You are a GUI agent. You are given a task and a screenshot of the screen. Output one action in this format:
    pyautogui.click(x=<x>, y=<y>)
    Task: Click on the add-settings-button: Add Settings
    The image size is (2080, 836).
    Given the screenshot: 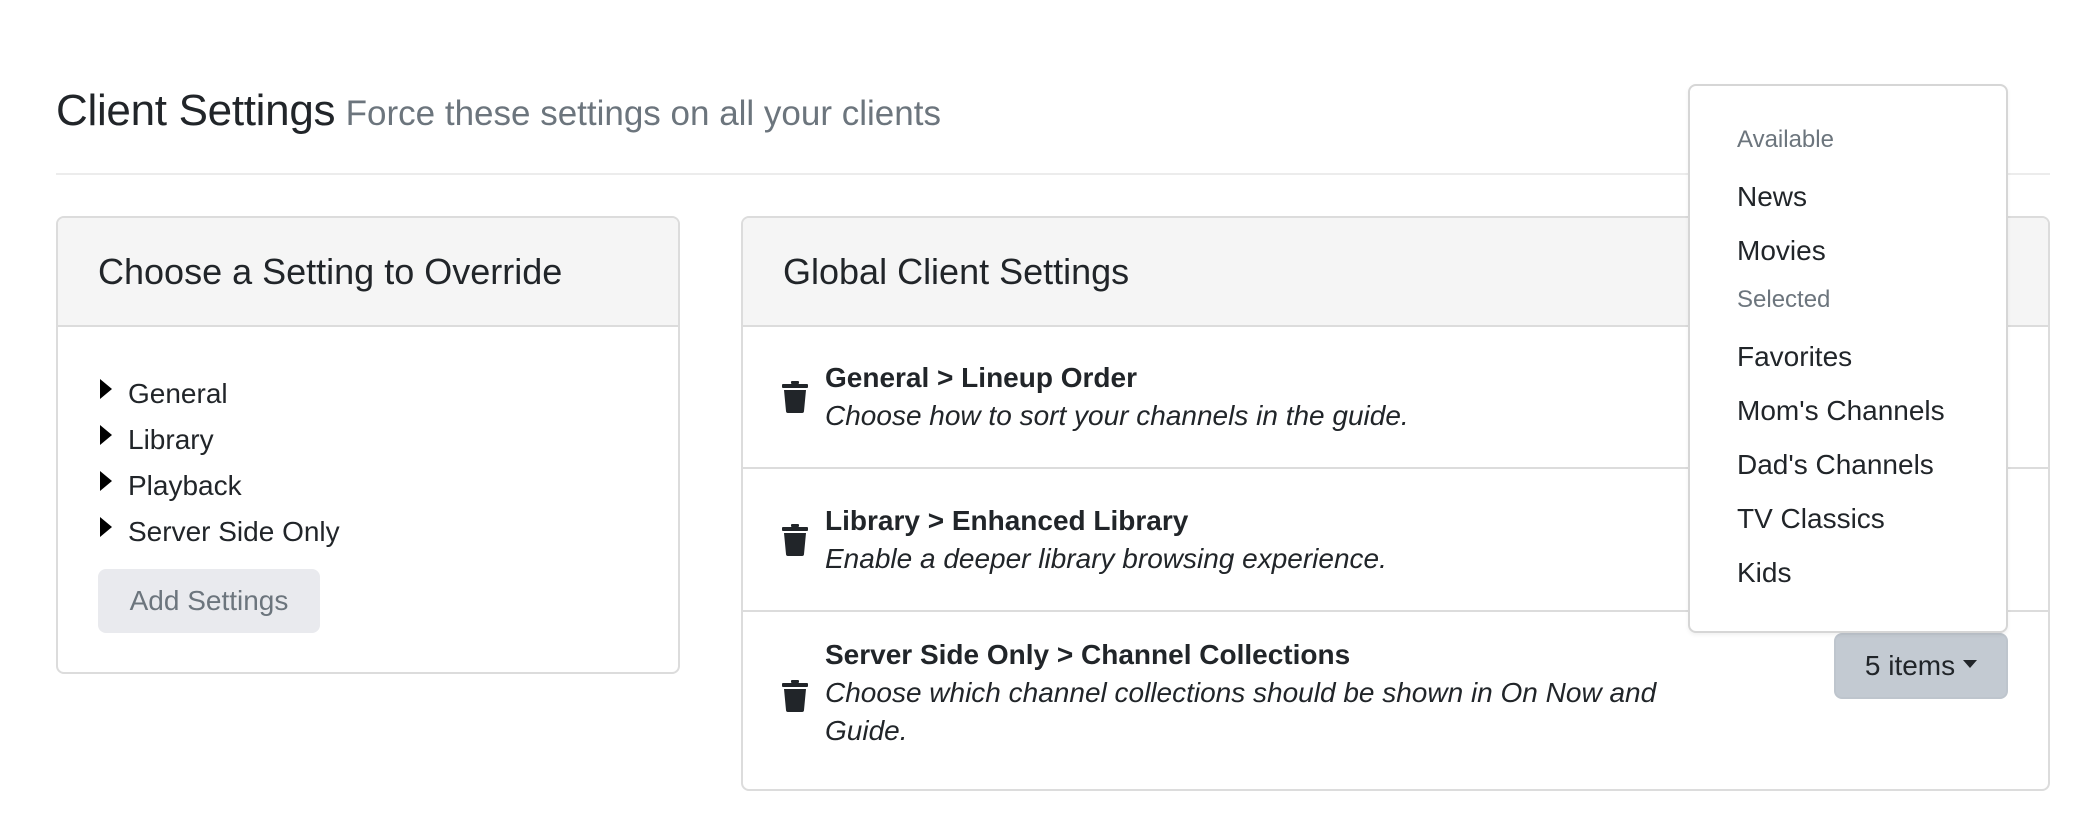 What is the action you would take?
    pyautogui.click(x=209, y=601)
    